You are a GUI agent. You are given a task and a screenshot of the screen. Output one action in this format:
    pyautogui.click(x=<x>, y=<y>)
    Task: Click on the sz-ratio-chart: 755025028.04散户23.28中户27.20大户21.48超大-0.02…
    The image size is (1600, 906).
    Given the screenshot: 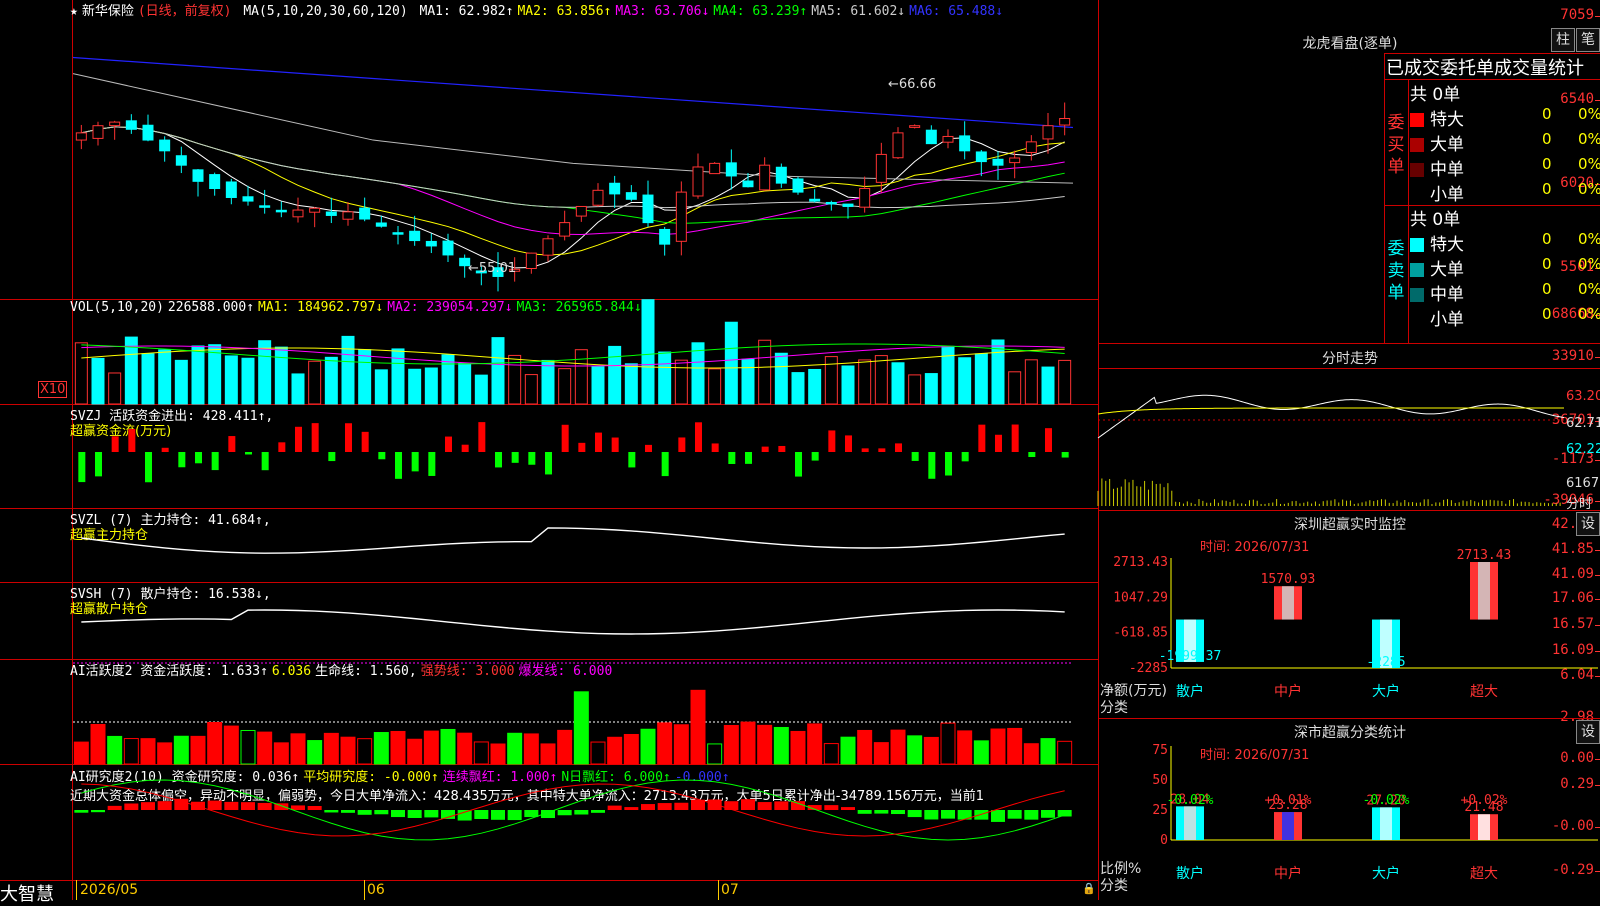 What is the action you would take?
    pyautogui.click(x=1349, y=821)
    